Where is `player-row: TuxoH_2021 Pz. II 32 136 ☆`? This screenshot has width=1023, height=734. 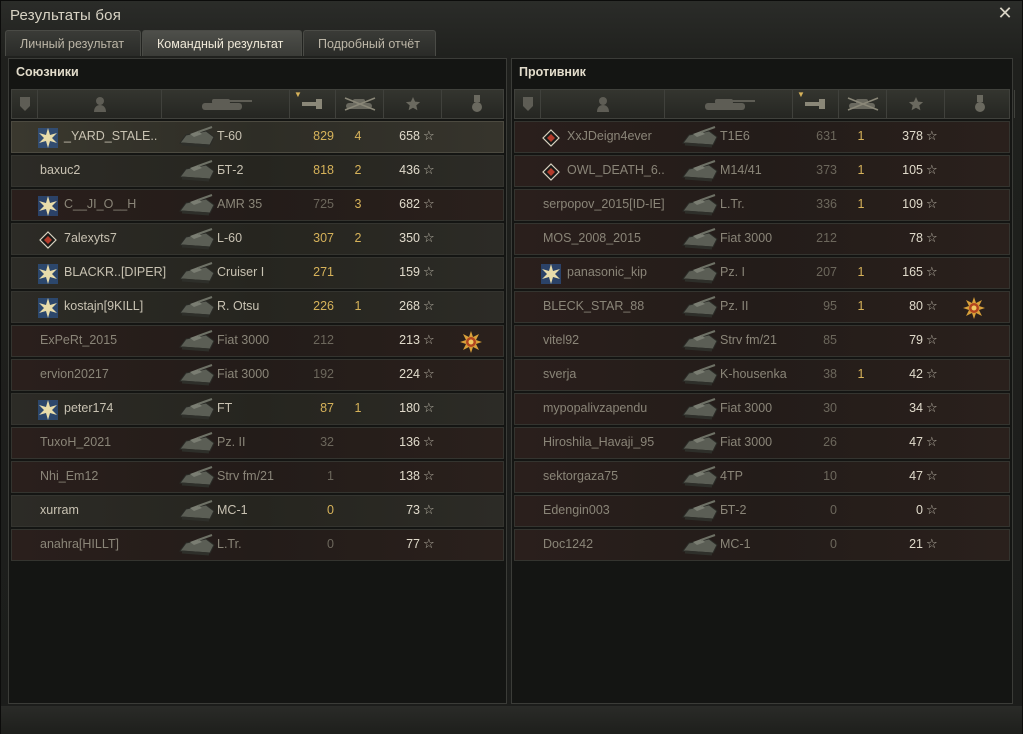
player-row: TuxoH_2021 Pz. II 32 136 ☆ is located at coordinates (257, 443).